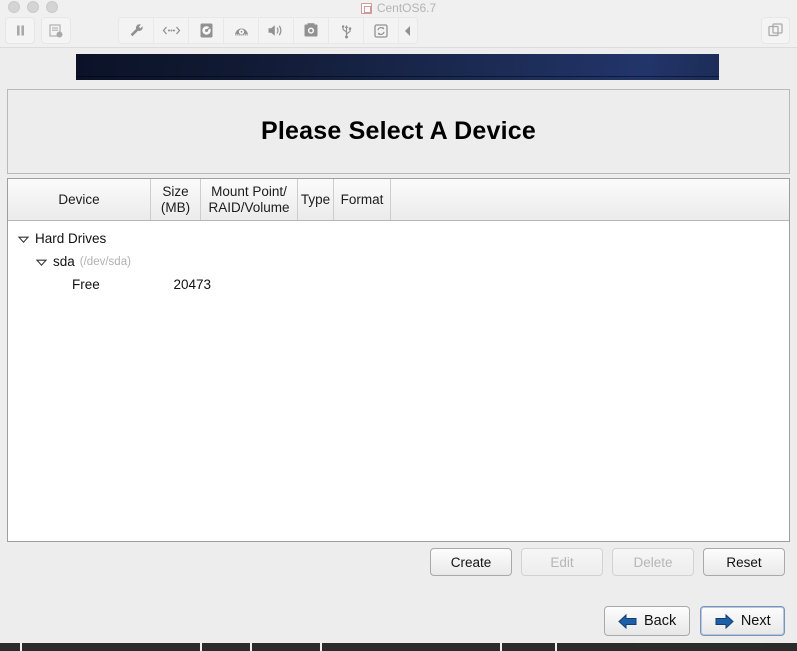 This screenshot has width=797, height=651. What do you see at coordinates (398, 284) in the screenshot?
I see `table-row: Free 20473` at bounding box center [398, 284].